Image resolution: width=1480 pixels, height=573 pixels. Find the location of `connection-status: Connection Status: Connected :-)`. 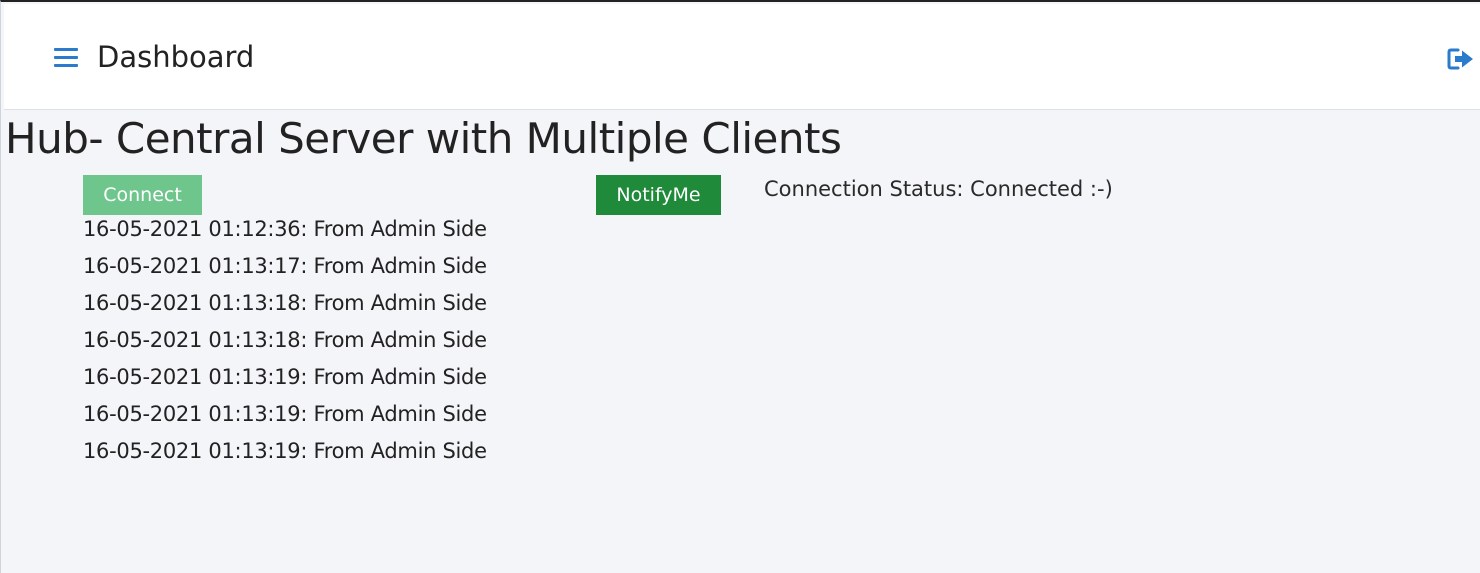

connection-status: Connection Status: Connected :-) is located at coordinates (938, 189).